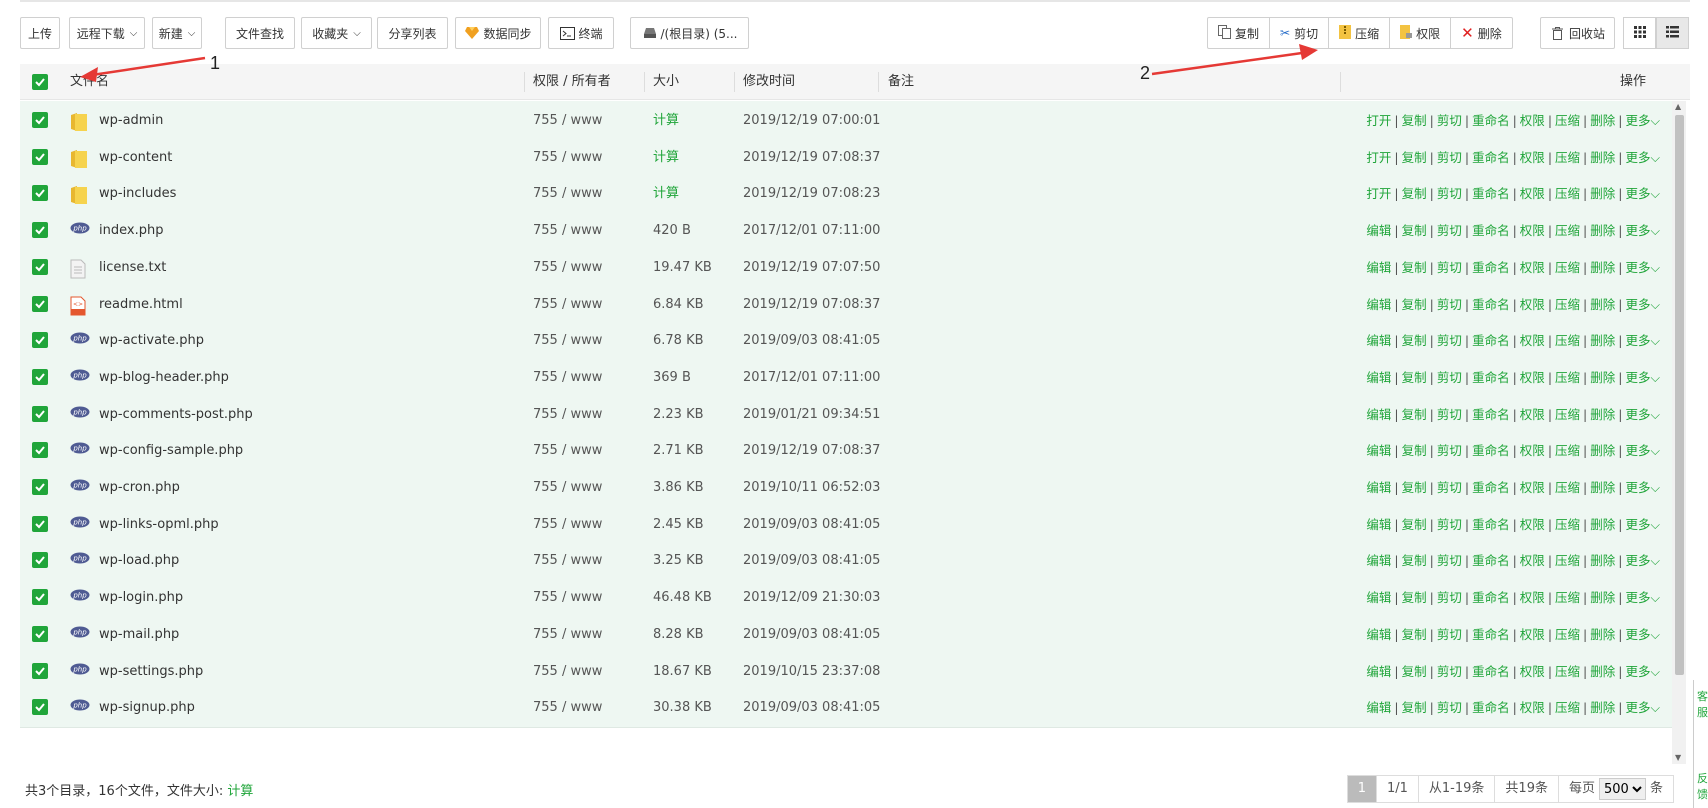  Describe the element at coordinates (1622, 789) in the screenshot. I see `per-page-select: 500` at that location.